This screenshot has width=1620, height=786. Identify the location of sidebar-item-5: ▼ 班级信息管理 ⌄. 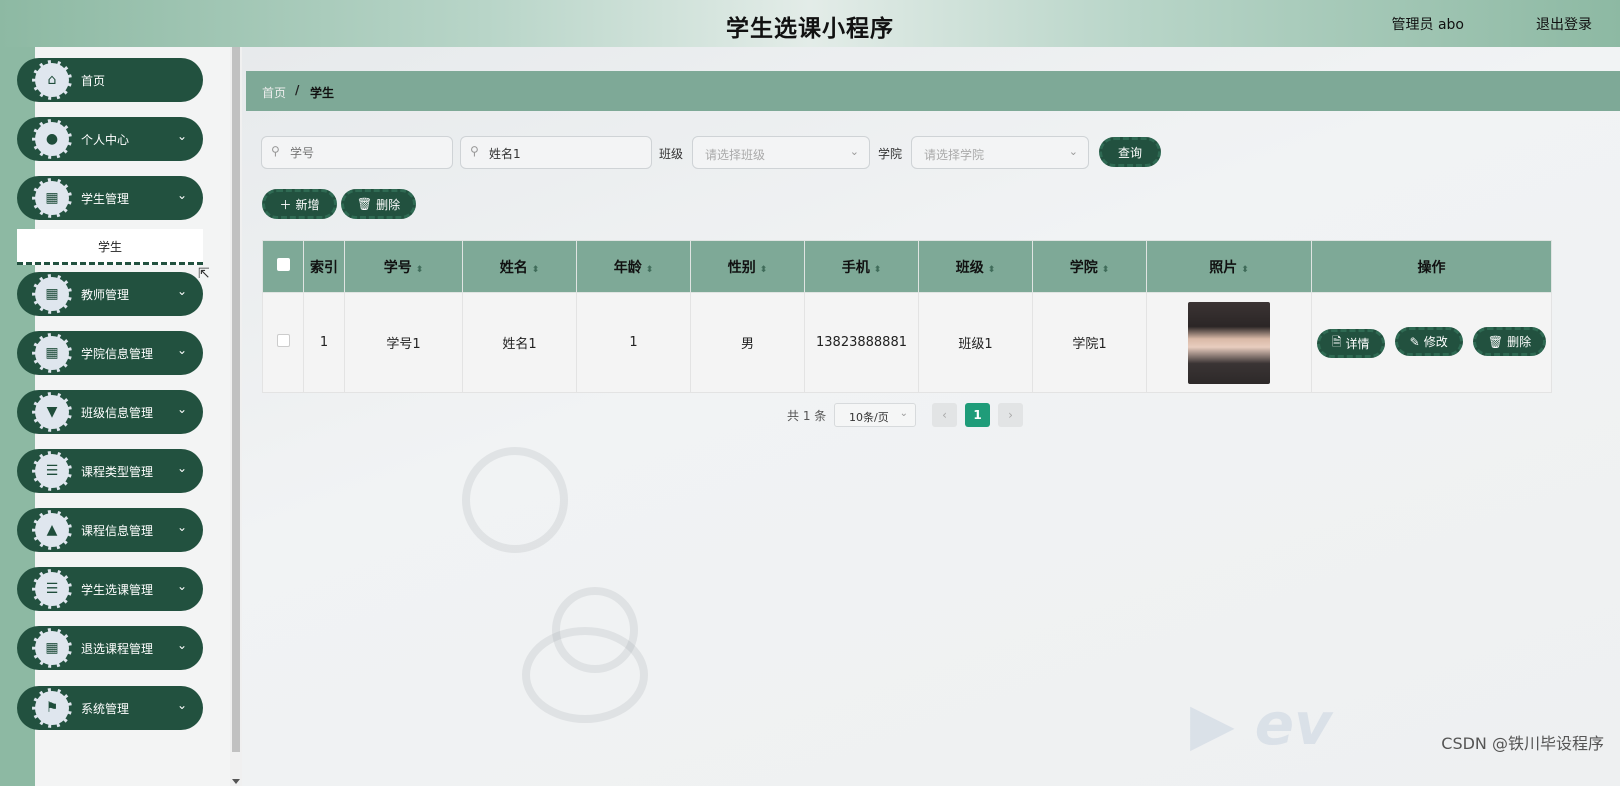
(110, 412).